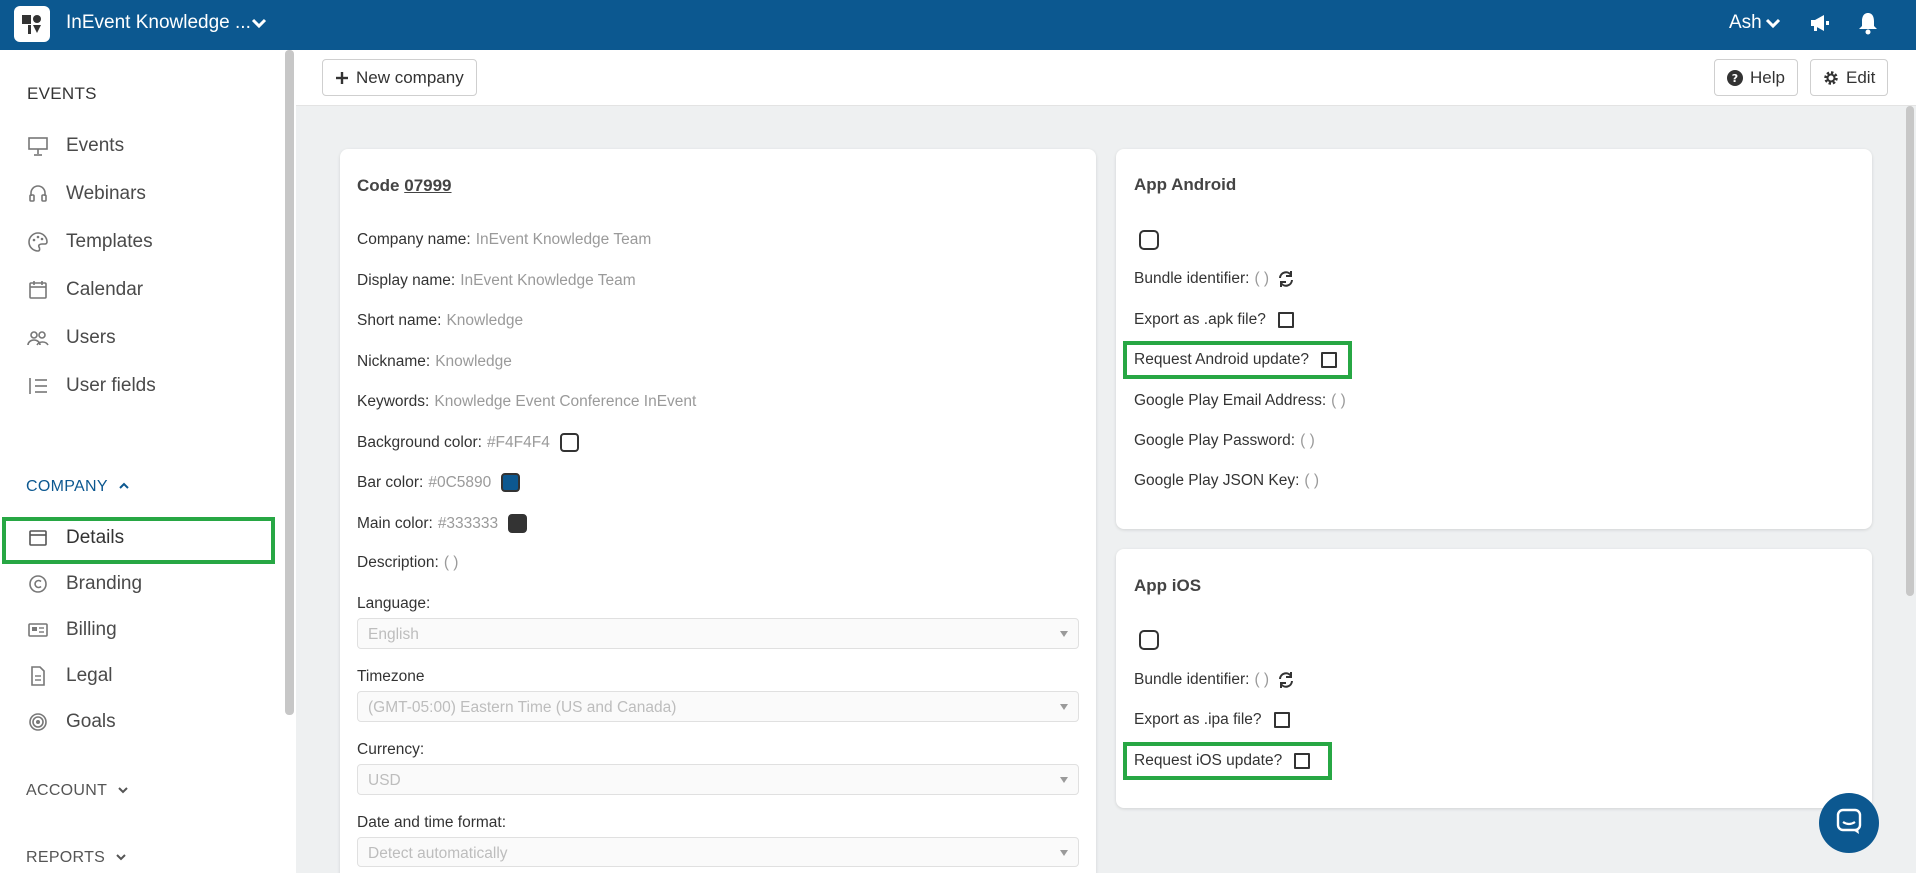  Describe the element at coordinates (398, 562) in the screenshot. I see `field-label: Description:` at that location.